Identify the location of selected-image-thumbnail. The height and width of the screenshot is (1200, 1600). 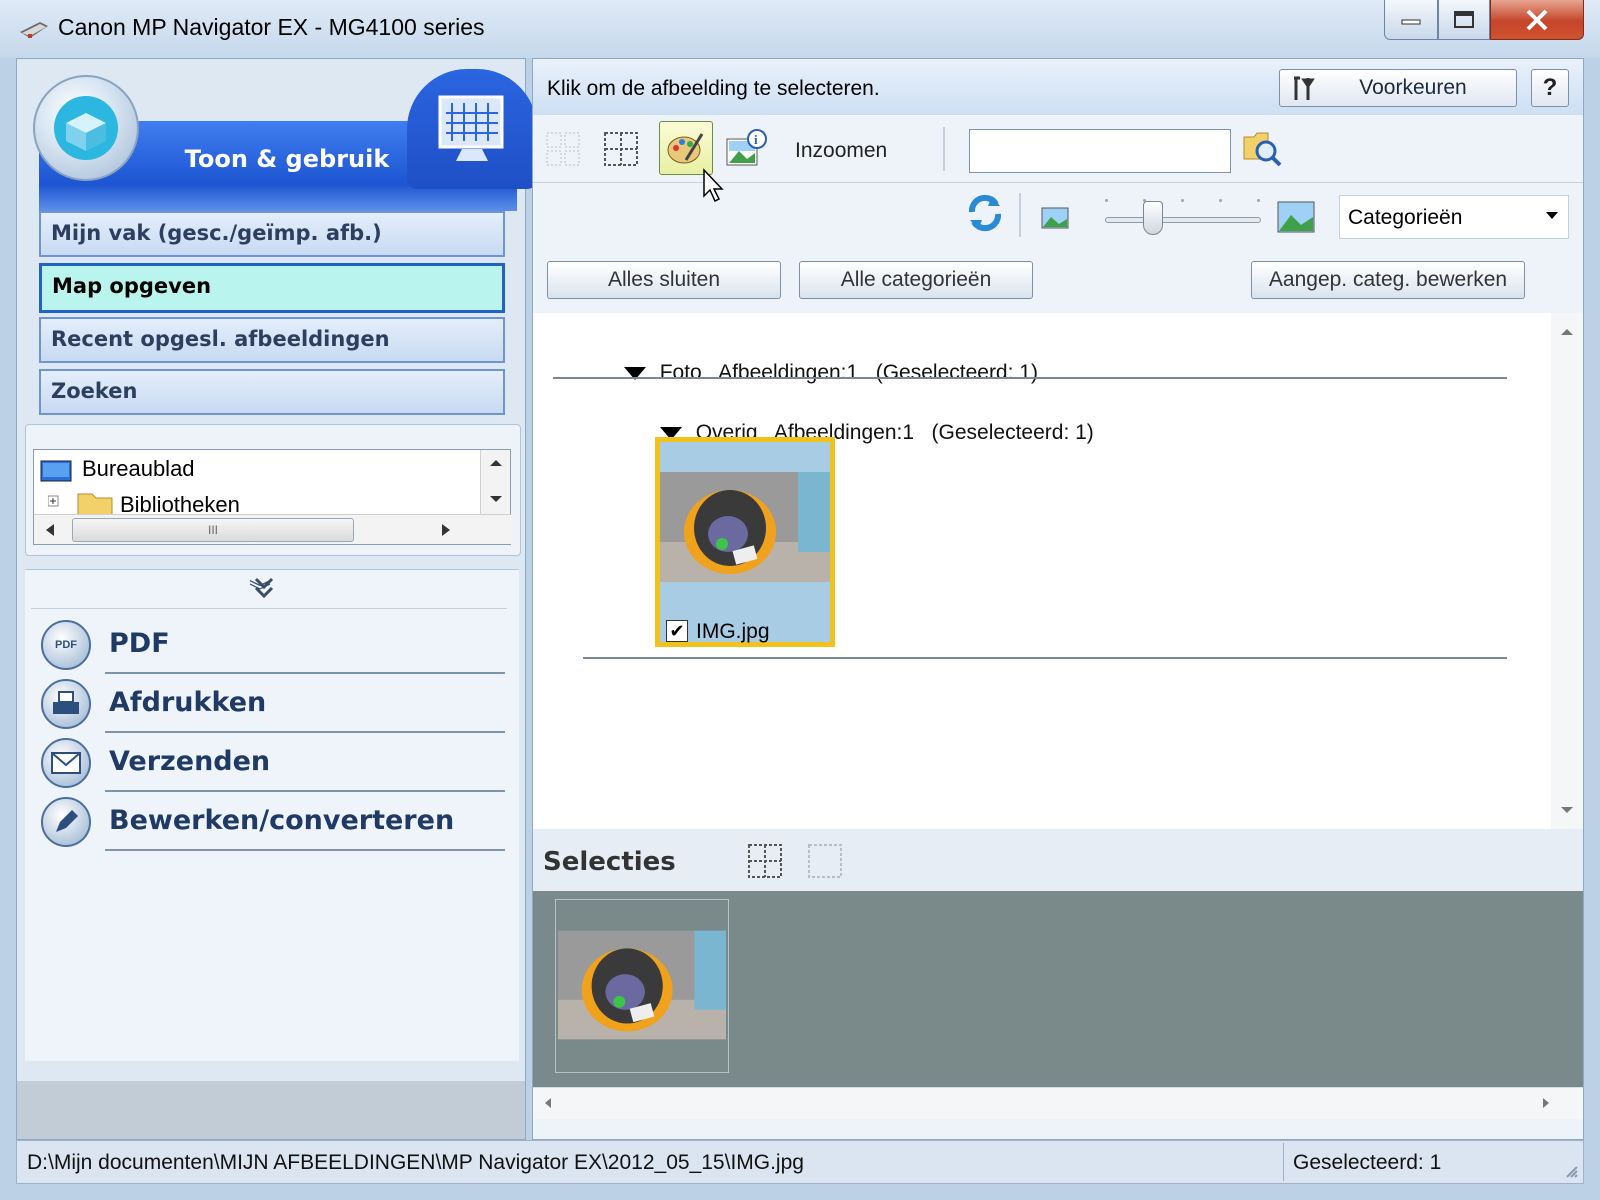
(642, 986).